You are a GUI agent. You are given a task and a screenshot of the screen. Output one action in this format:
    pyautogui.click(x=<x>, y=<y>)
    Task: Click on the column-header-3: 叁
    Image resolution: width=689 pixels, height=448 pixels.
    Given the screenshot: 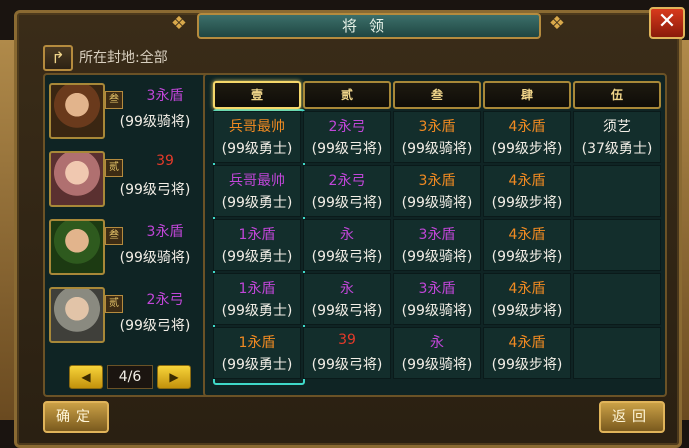 What is the action you would take?
    pyautogui.click(x=437, y=95)
    